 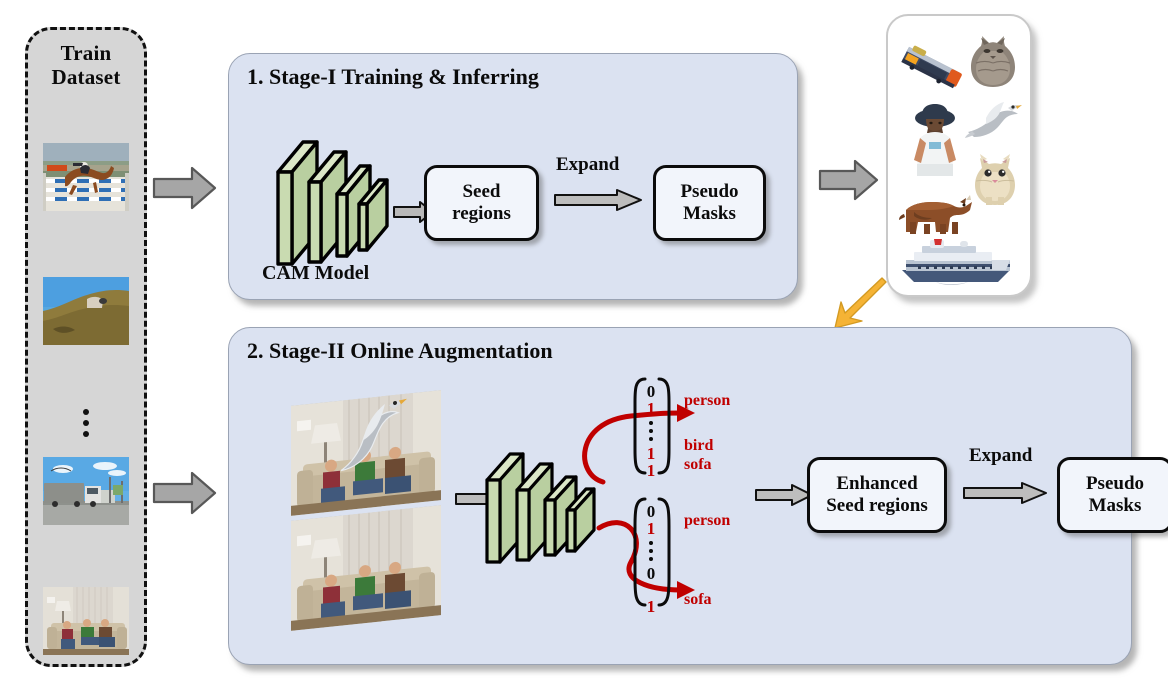 I want to click on train-dataset-title: Train Dataset, so click(x=86, y=65).